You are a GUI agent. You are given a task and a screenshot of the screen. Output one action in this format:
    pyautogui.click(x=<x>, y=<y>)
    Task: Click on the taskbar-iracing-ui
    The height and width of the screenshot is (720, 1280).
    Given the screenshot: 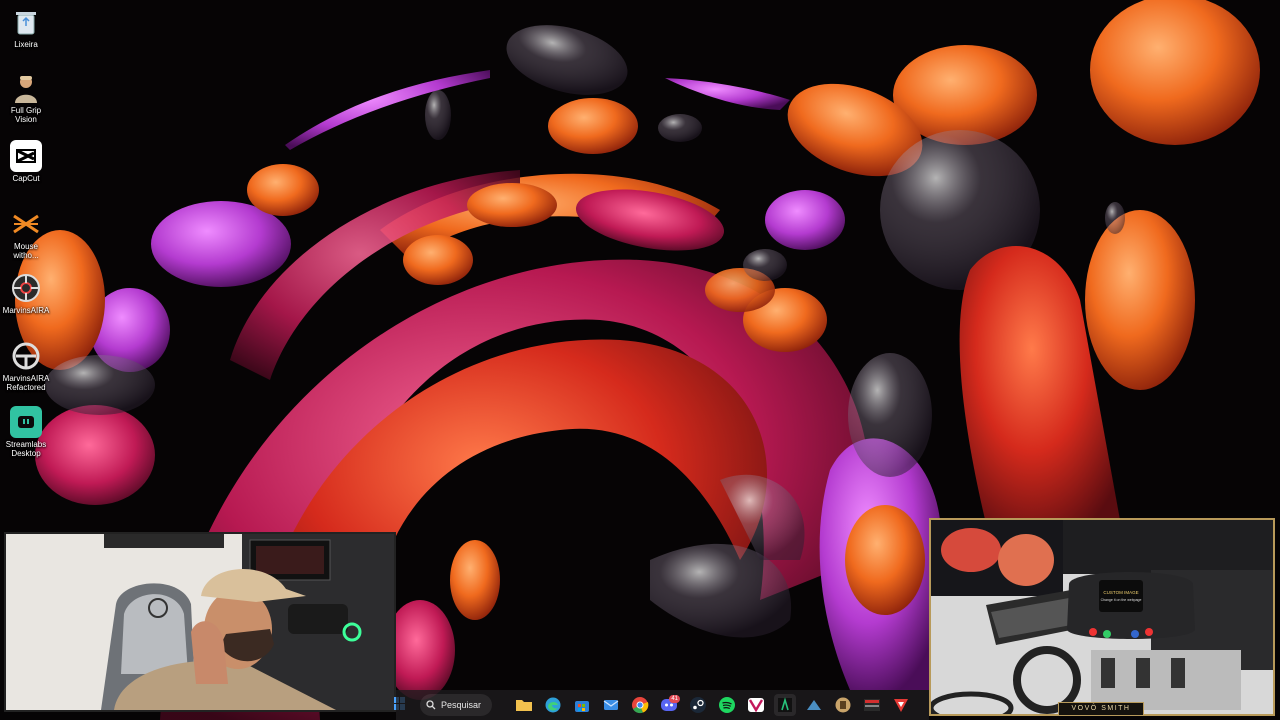 What is the action you would take?
    pyautogui.click(x=785, y=705)
    